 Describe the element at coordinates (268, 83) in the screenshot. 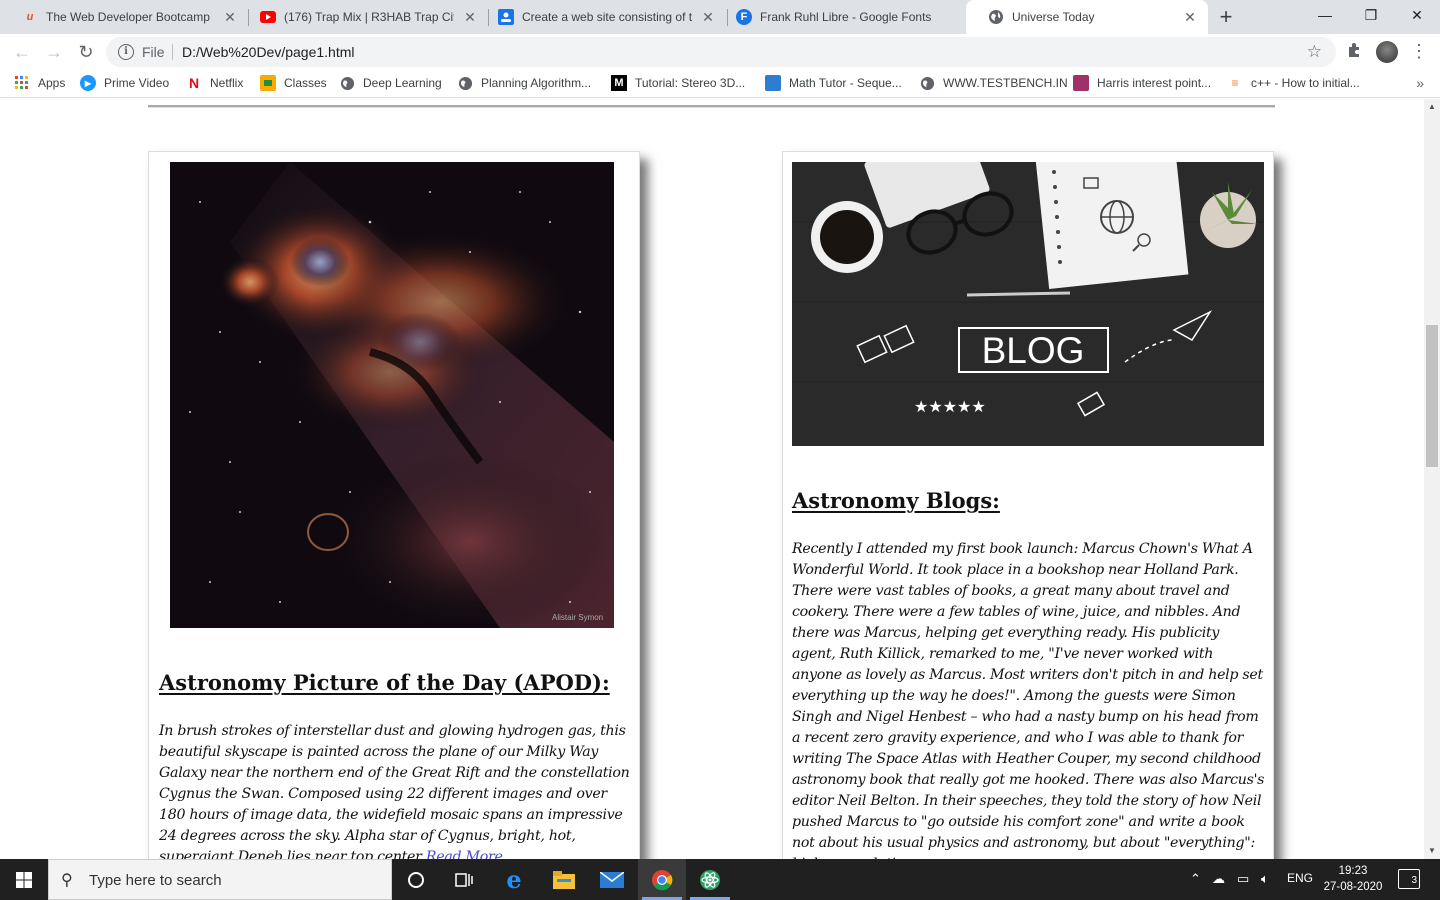

I see `classroom-icon` at that location.